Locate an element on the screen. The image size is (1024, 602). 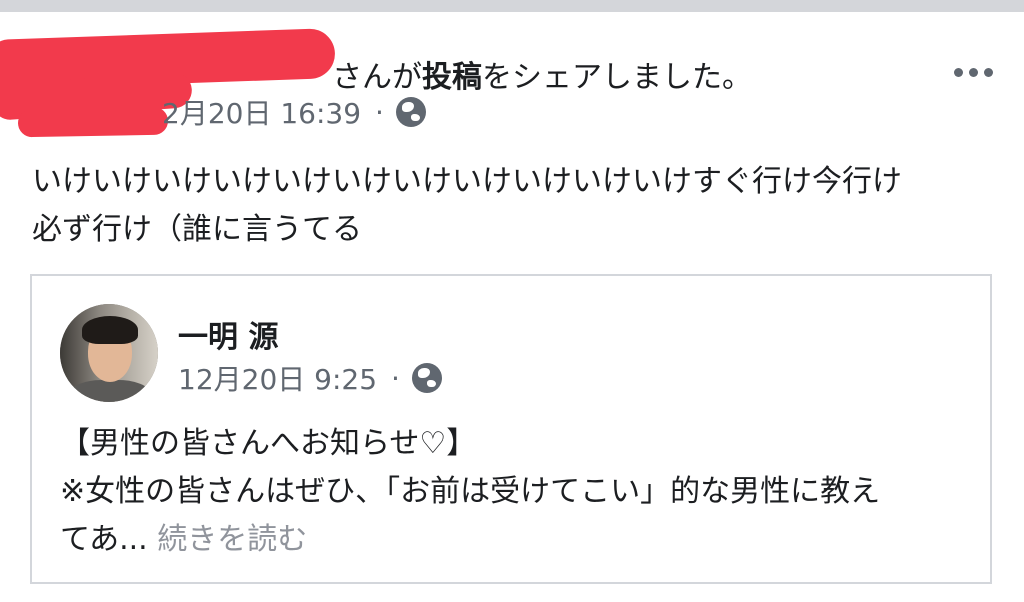
shared-post-timestamp: 12月20日 9:25 is located at coordinates (277, 378).